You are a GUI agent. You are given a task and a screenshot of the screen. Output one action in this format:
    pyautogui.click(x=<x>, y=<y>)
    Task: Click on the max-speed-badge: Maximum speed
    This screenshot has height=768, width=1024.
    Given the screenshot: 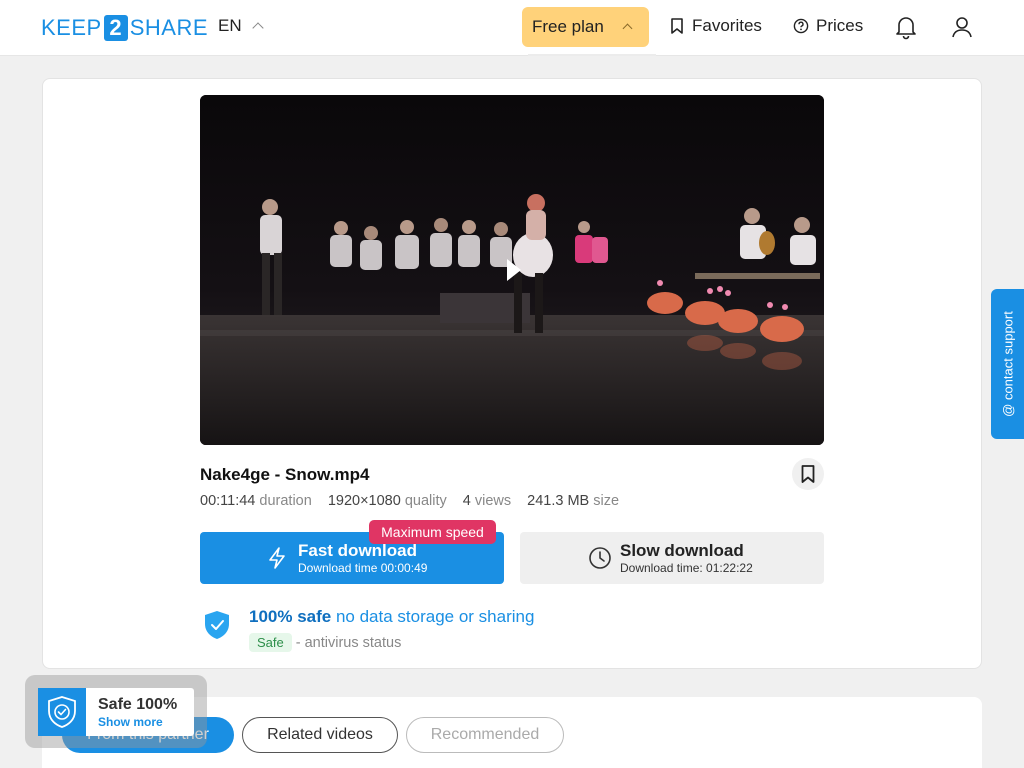 What is the action you would take?
    pyautogui.click(x=432, y=532)
    